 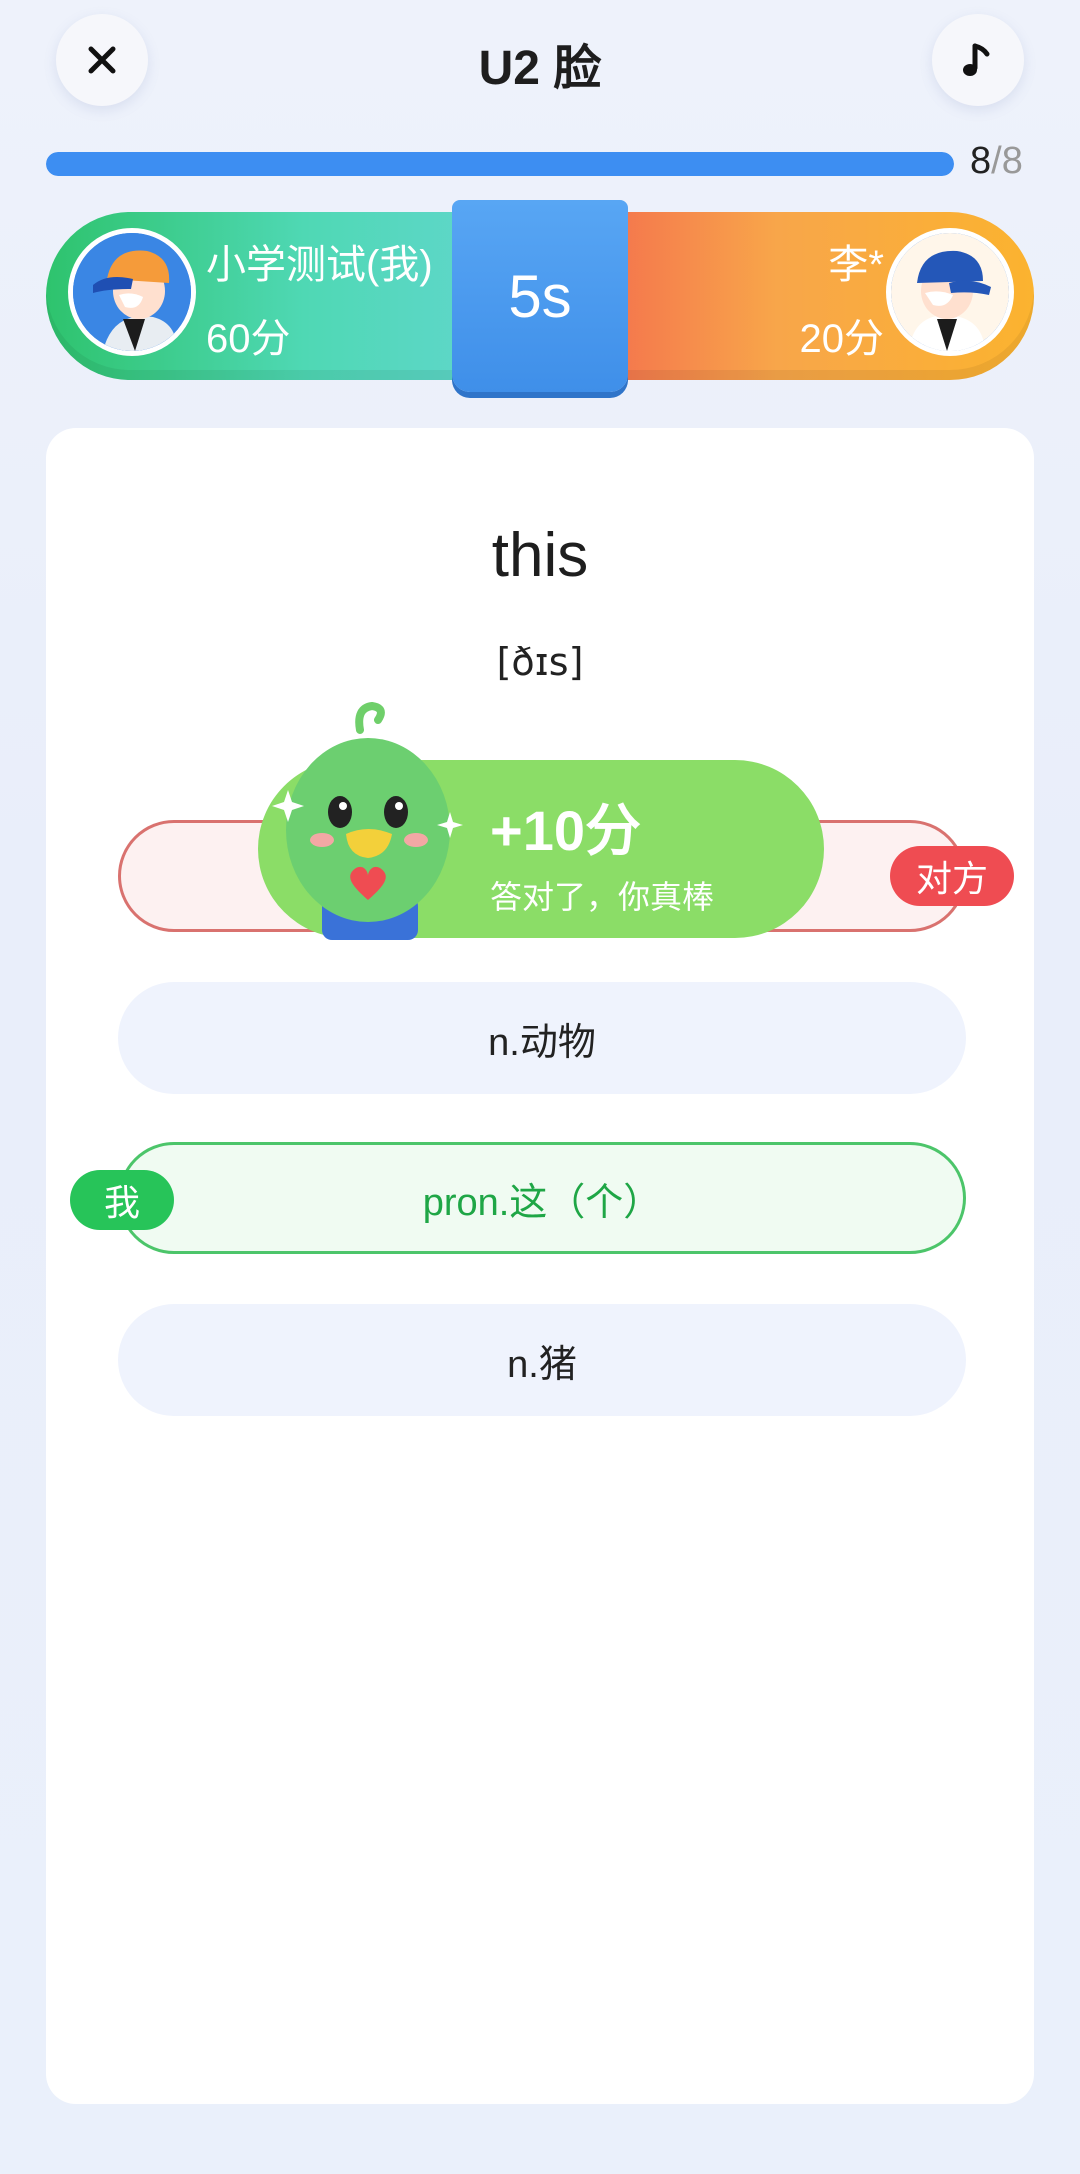 I want to click on my-avatar, so click(x=132, y=292).